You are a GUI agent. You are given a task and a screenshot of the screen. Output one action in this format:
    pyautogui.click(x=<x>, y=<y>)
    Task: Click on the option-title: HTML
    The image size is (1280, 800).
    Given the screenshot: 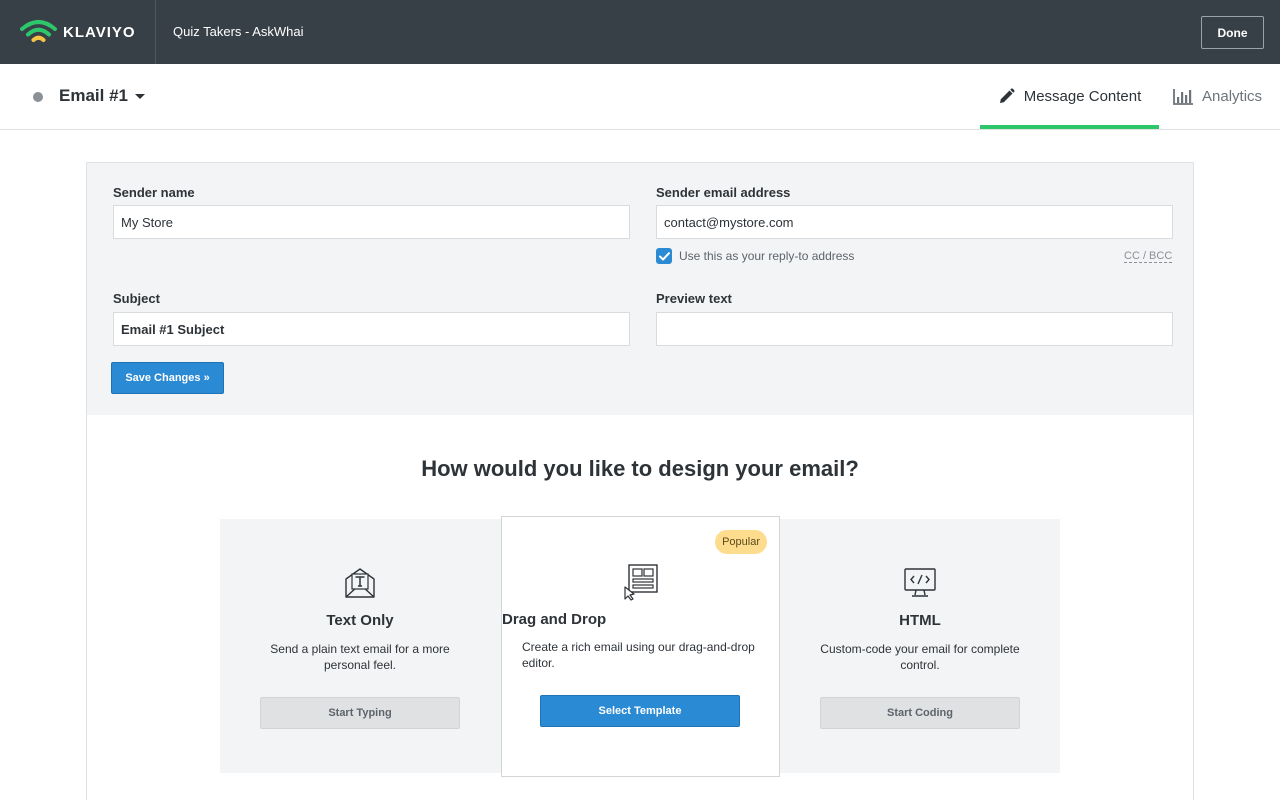 What is the action you would take?
    pyautogui.click(x=920, y=620)
    